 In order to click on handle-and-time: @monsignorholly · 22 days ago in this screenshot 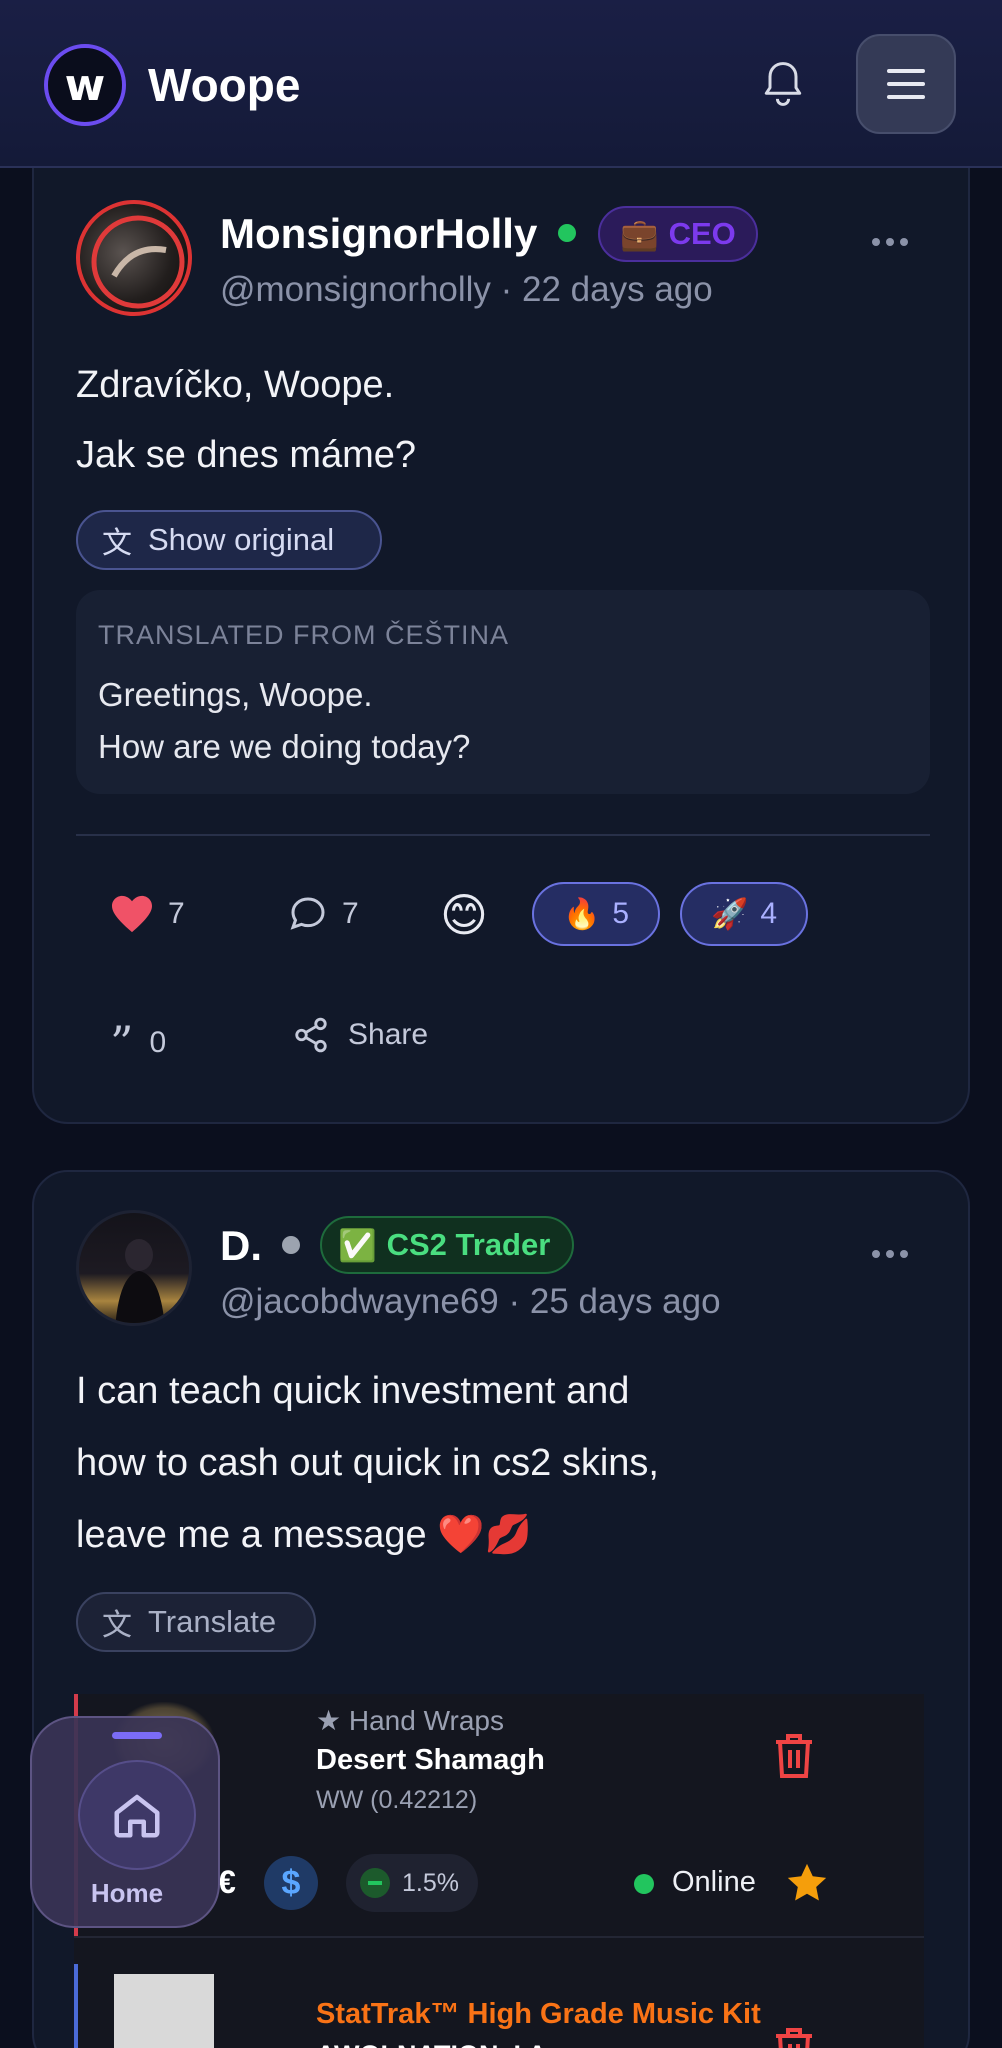, I will do `click(466, 290)`.